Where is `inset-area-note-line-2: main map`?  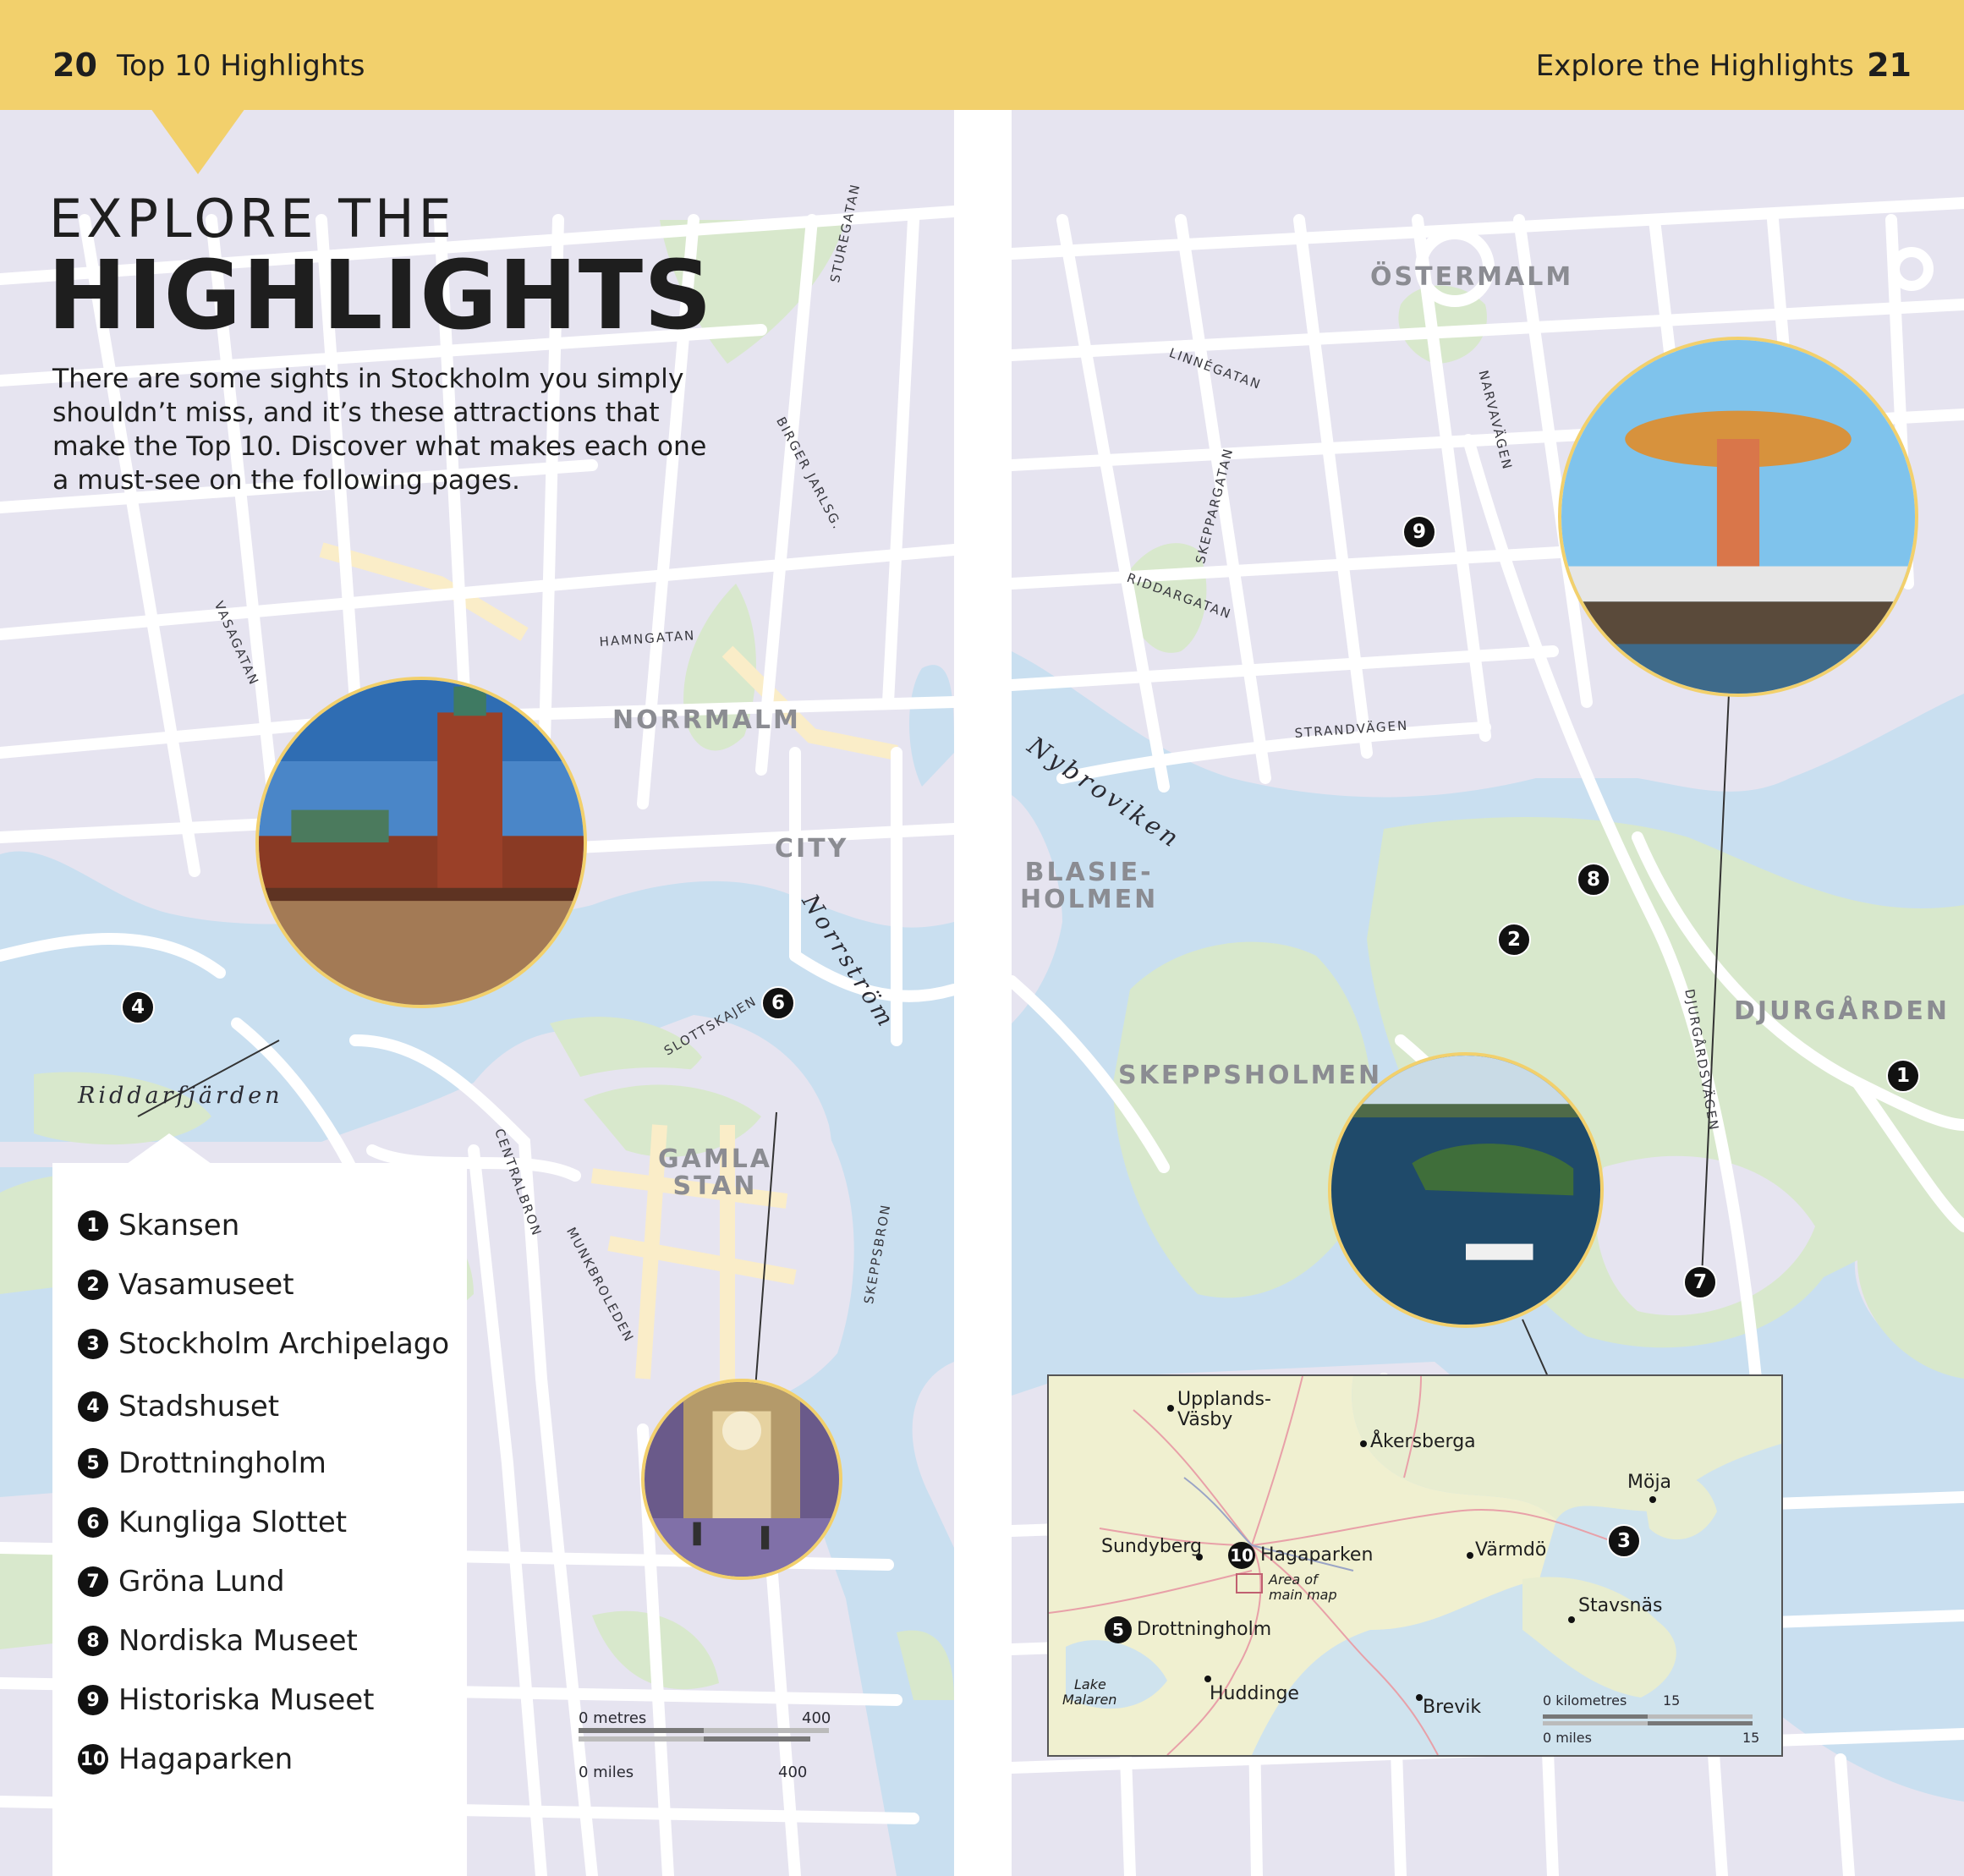 inset-area-note-line-2: main map is located at coordinates (1303, 1595).